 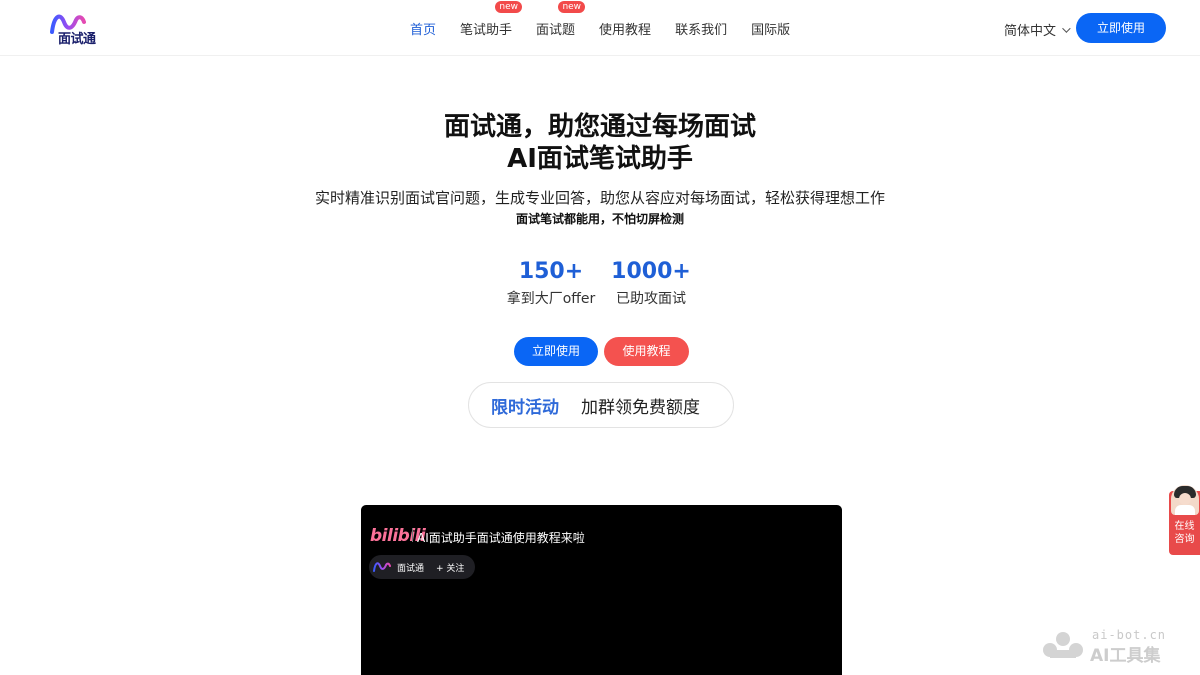 I want to click on nav-item-international: 国际版, so click(x=770, y=28).